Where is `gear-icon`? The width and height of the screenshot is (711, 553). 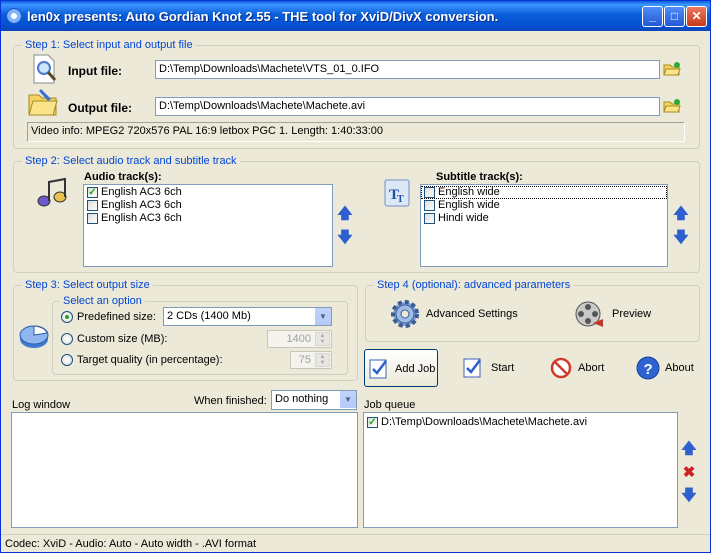 gear-icon is located at coordinates (405, 314).